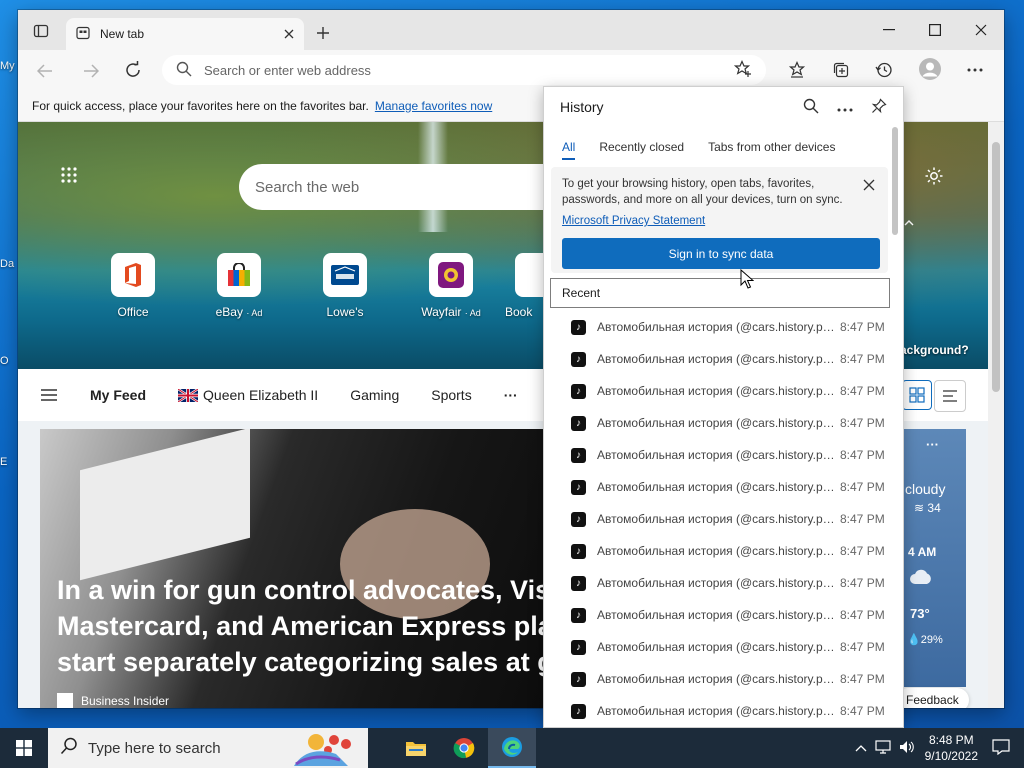 The width and height of the screenshot is (1024, 768). I want to click on tab-new-tab: New tab, so click(185, 34).